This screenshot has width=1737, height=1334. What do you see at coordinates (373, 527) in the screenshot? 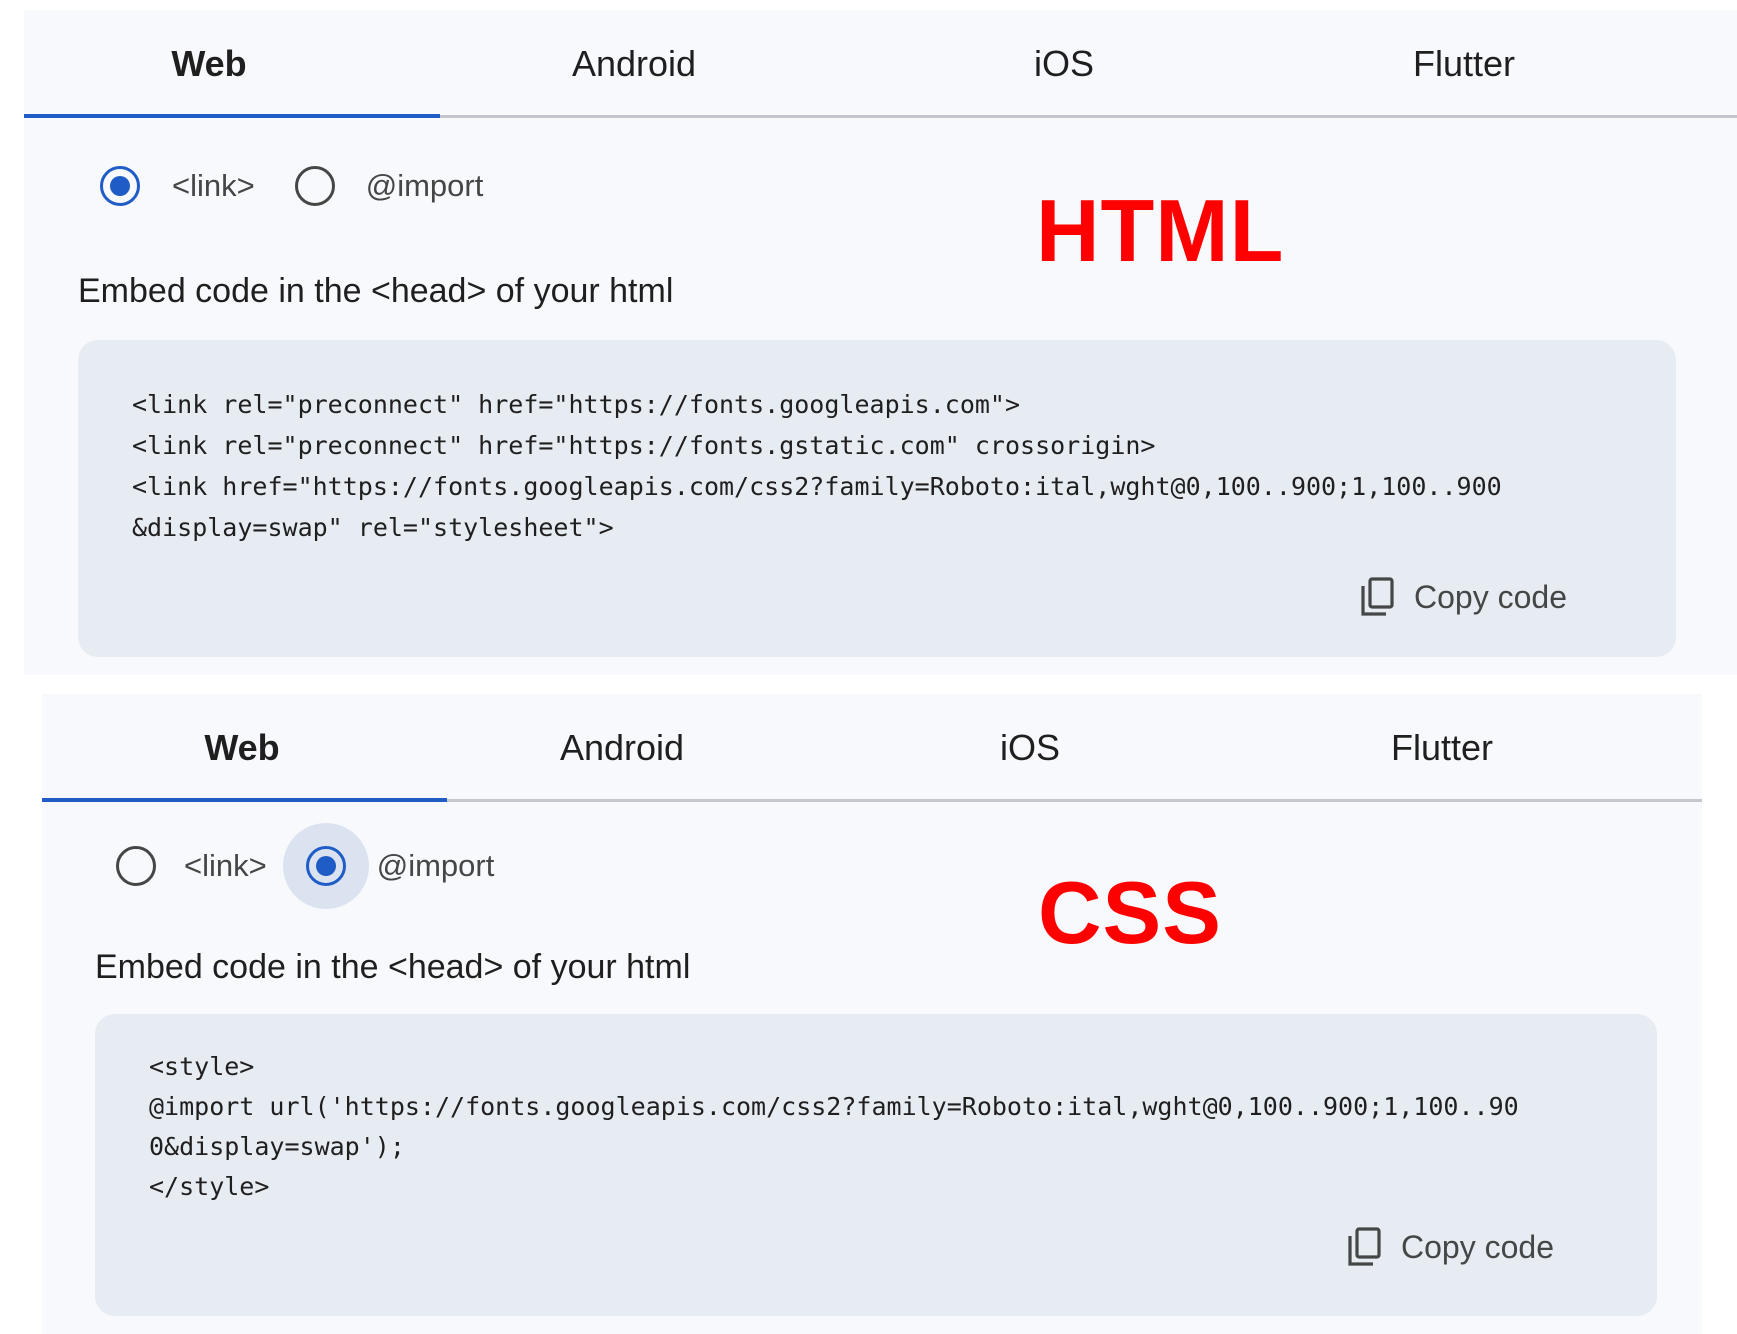
I see `code-line: &display=swap" rel="stylesheet">` at bounding box center [373, 527].